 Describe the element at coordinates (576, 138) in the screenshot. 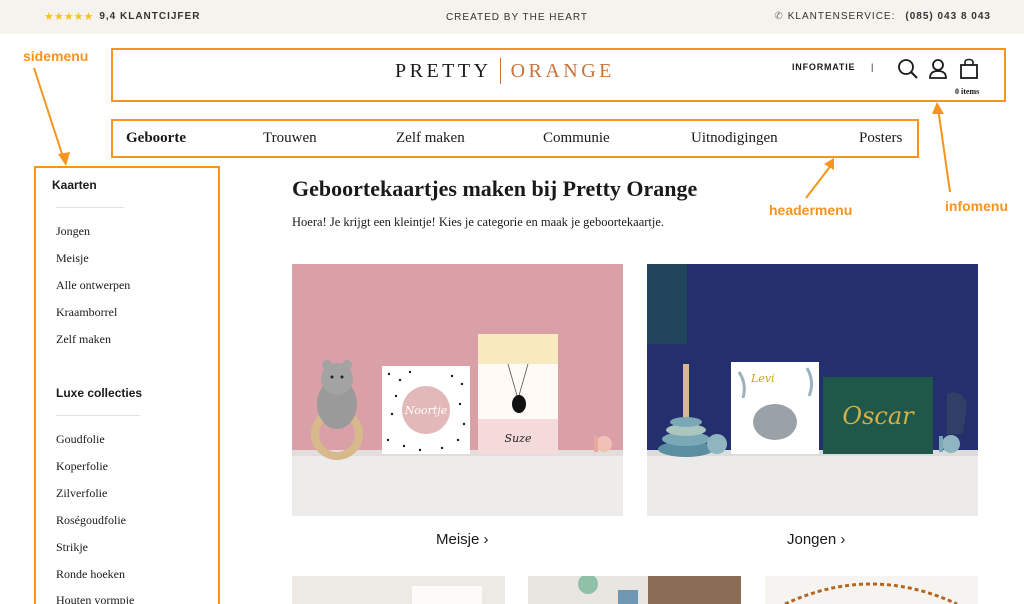

I see `nav-item-communie: Communie` at that location.